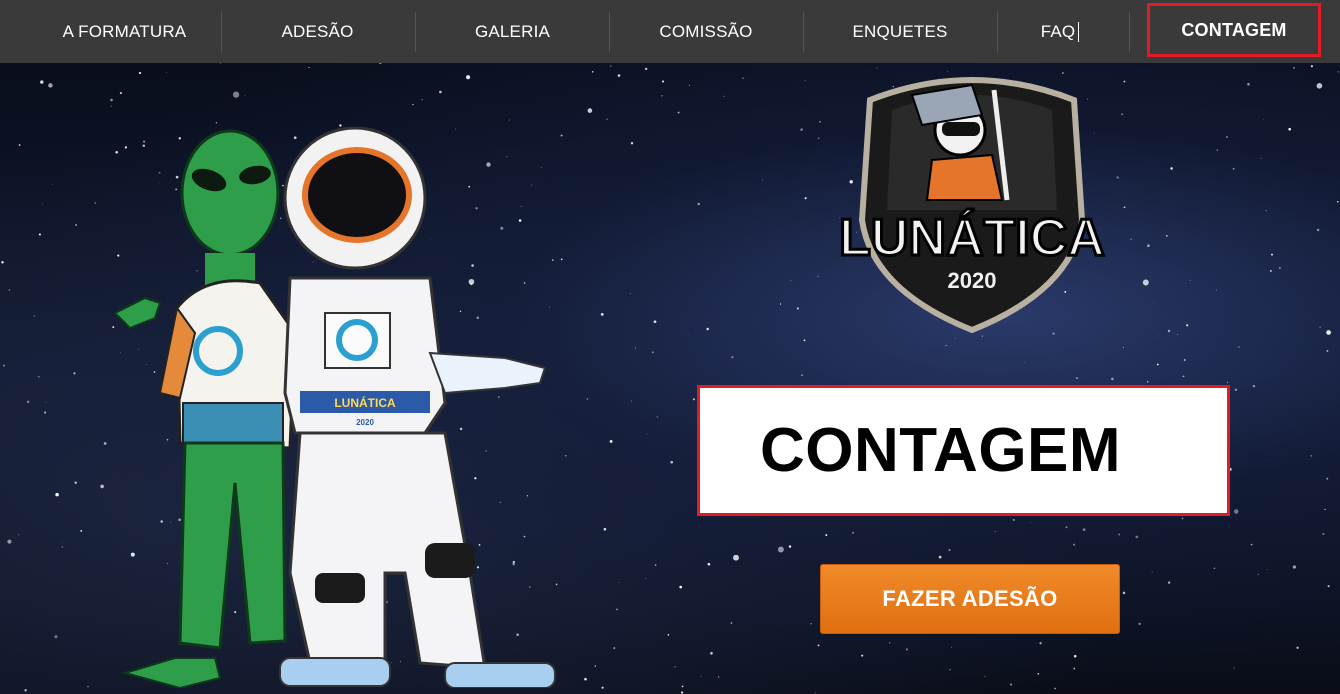 The height and width of the screenshot is (694, 1340). Describe the element at coordinates (124, 31) in the screenshot. I see `nav-item-a-formatura: A FORMATURA` at that location.